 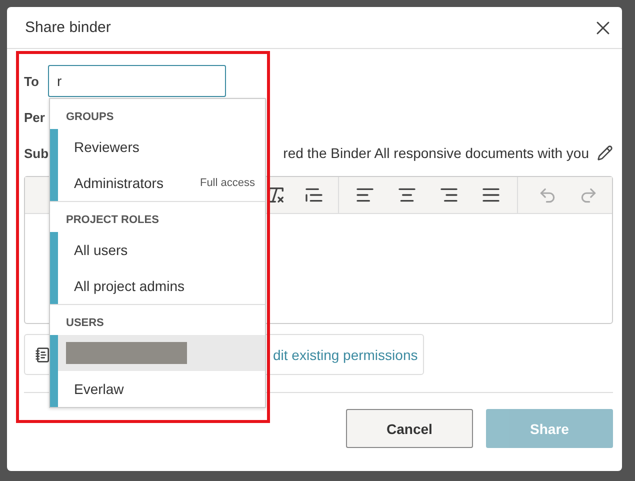 I want to click on notebook-icon, so click(x=43, y=354).